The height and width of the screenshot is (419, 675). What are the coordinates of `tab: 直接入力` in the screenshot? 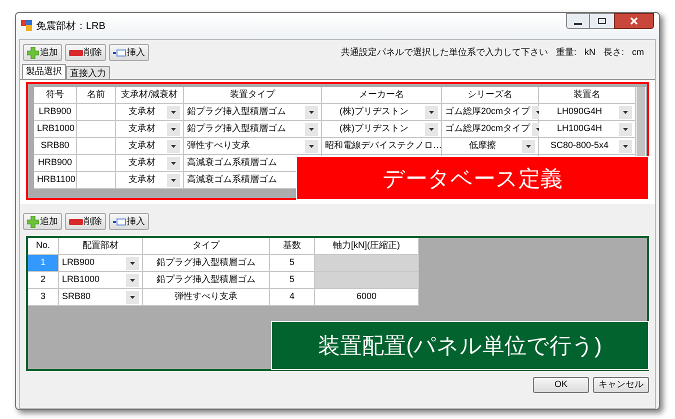 It's located at (88, 72).